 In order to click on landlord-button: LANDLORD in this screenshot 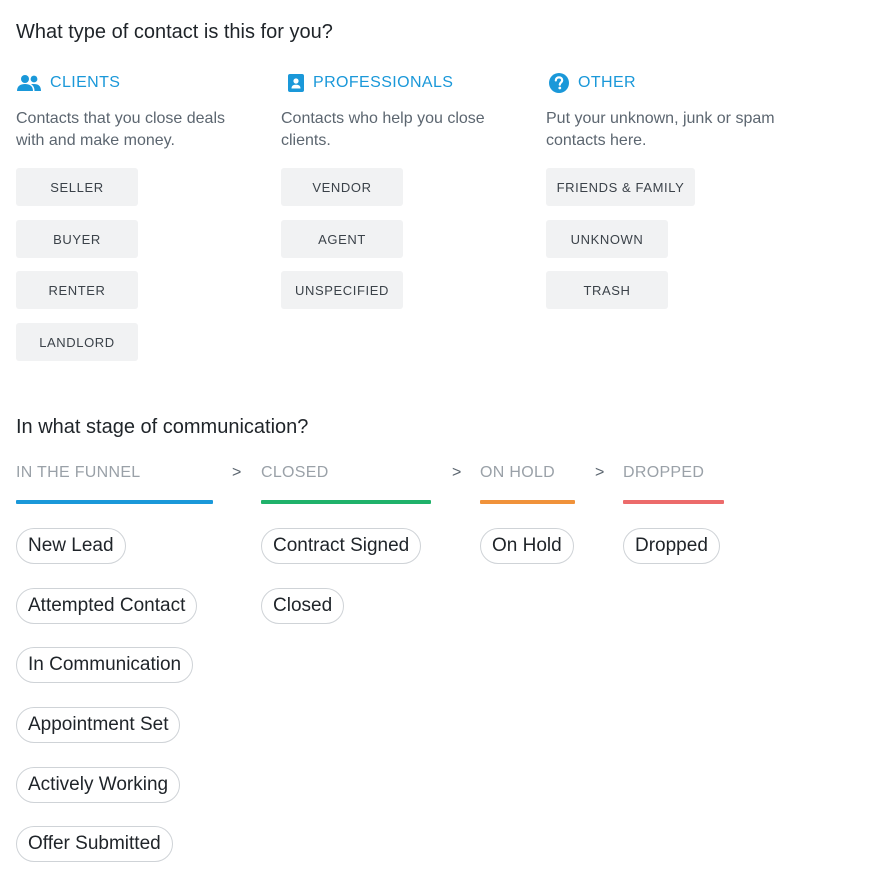, I will do `click(77, 342)`.